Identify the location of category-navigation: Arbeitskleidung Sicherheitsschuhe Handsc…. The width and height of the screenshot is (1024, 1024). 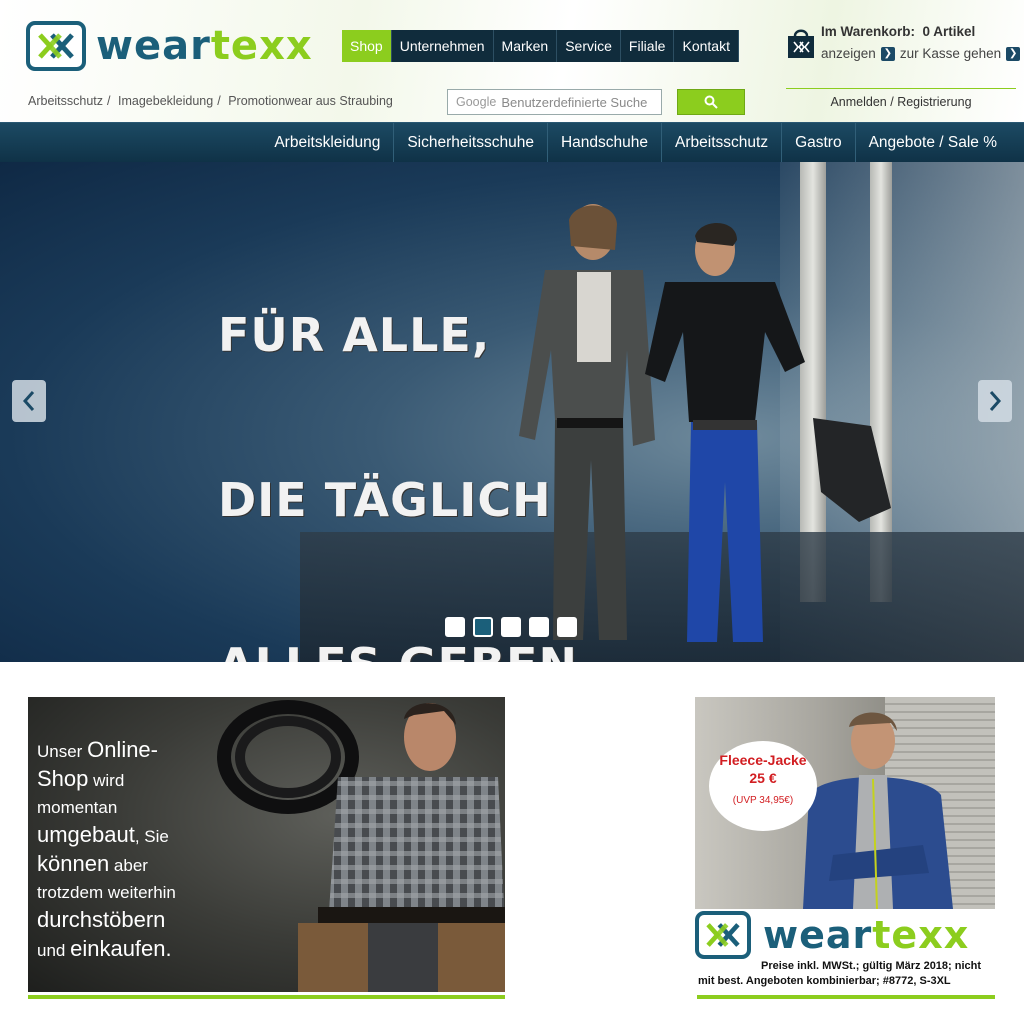
(512, 142).